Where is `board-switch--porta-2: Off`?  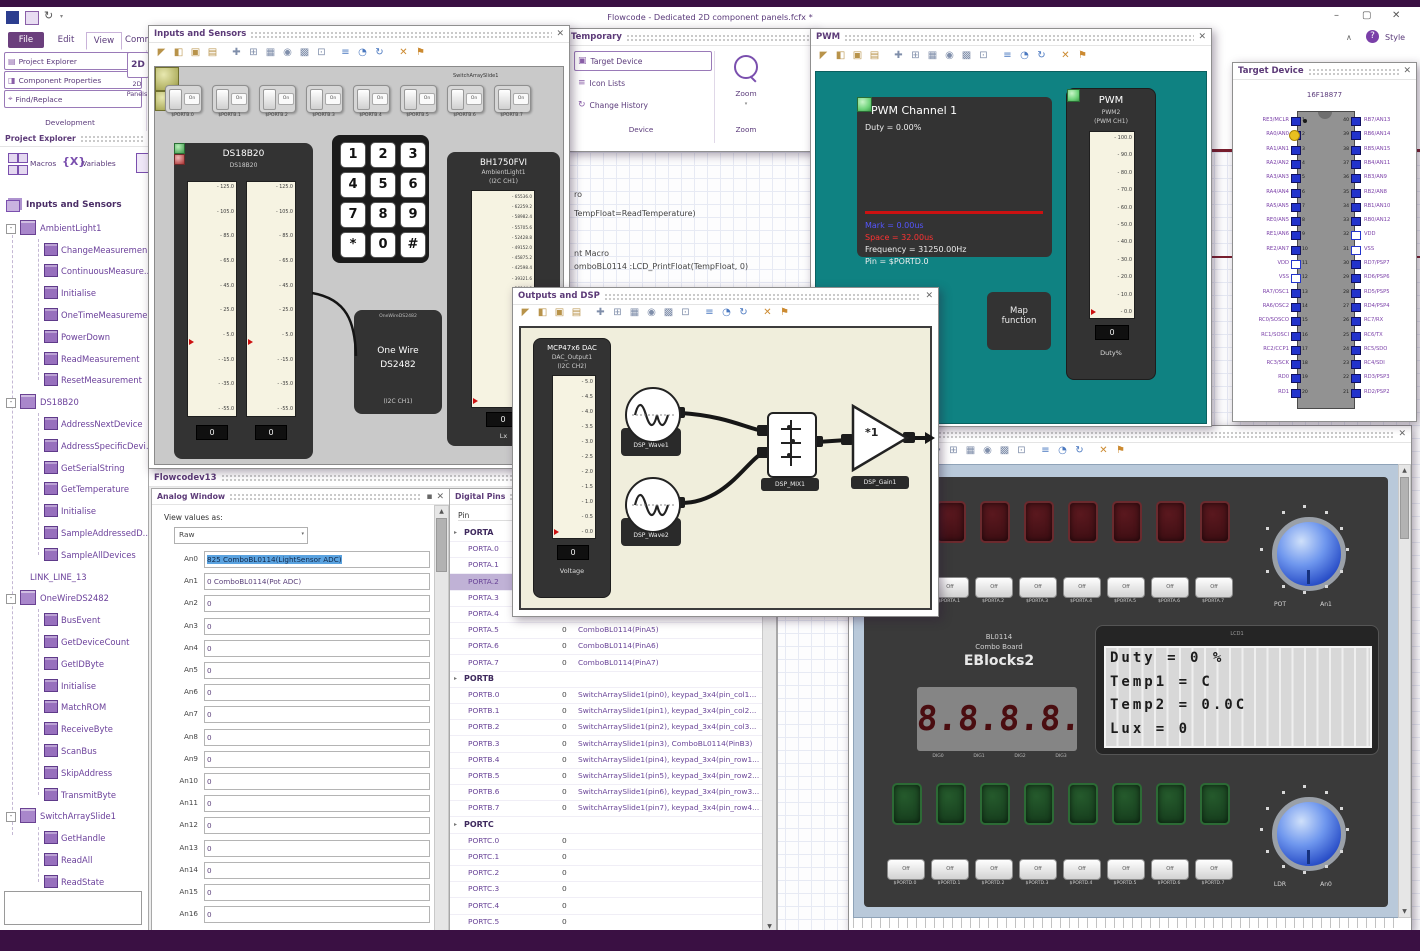
board-switch--porta-2: Off is located at coordinates (994, 587).